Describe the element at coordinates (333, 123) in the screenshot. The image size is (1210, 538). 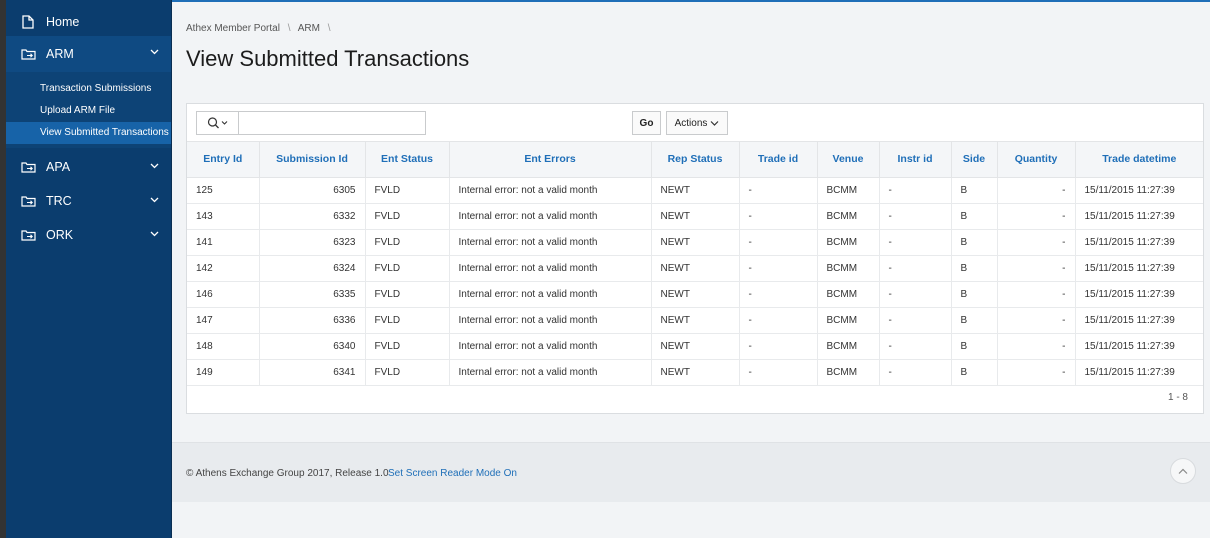
I see `search-input` at that location.